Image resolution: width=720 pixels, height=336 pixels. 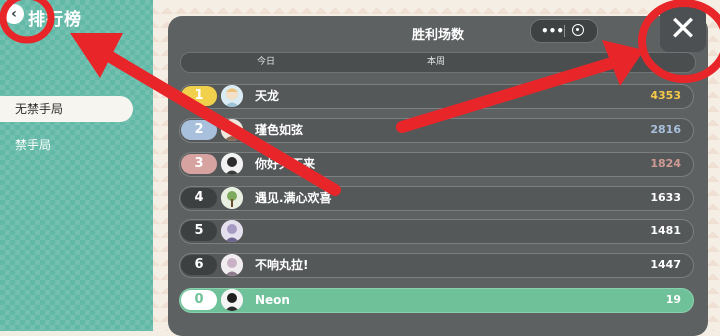 I want to click on close-button: ✕, so click(x=683, y=29).